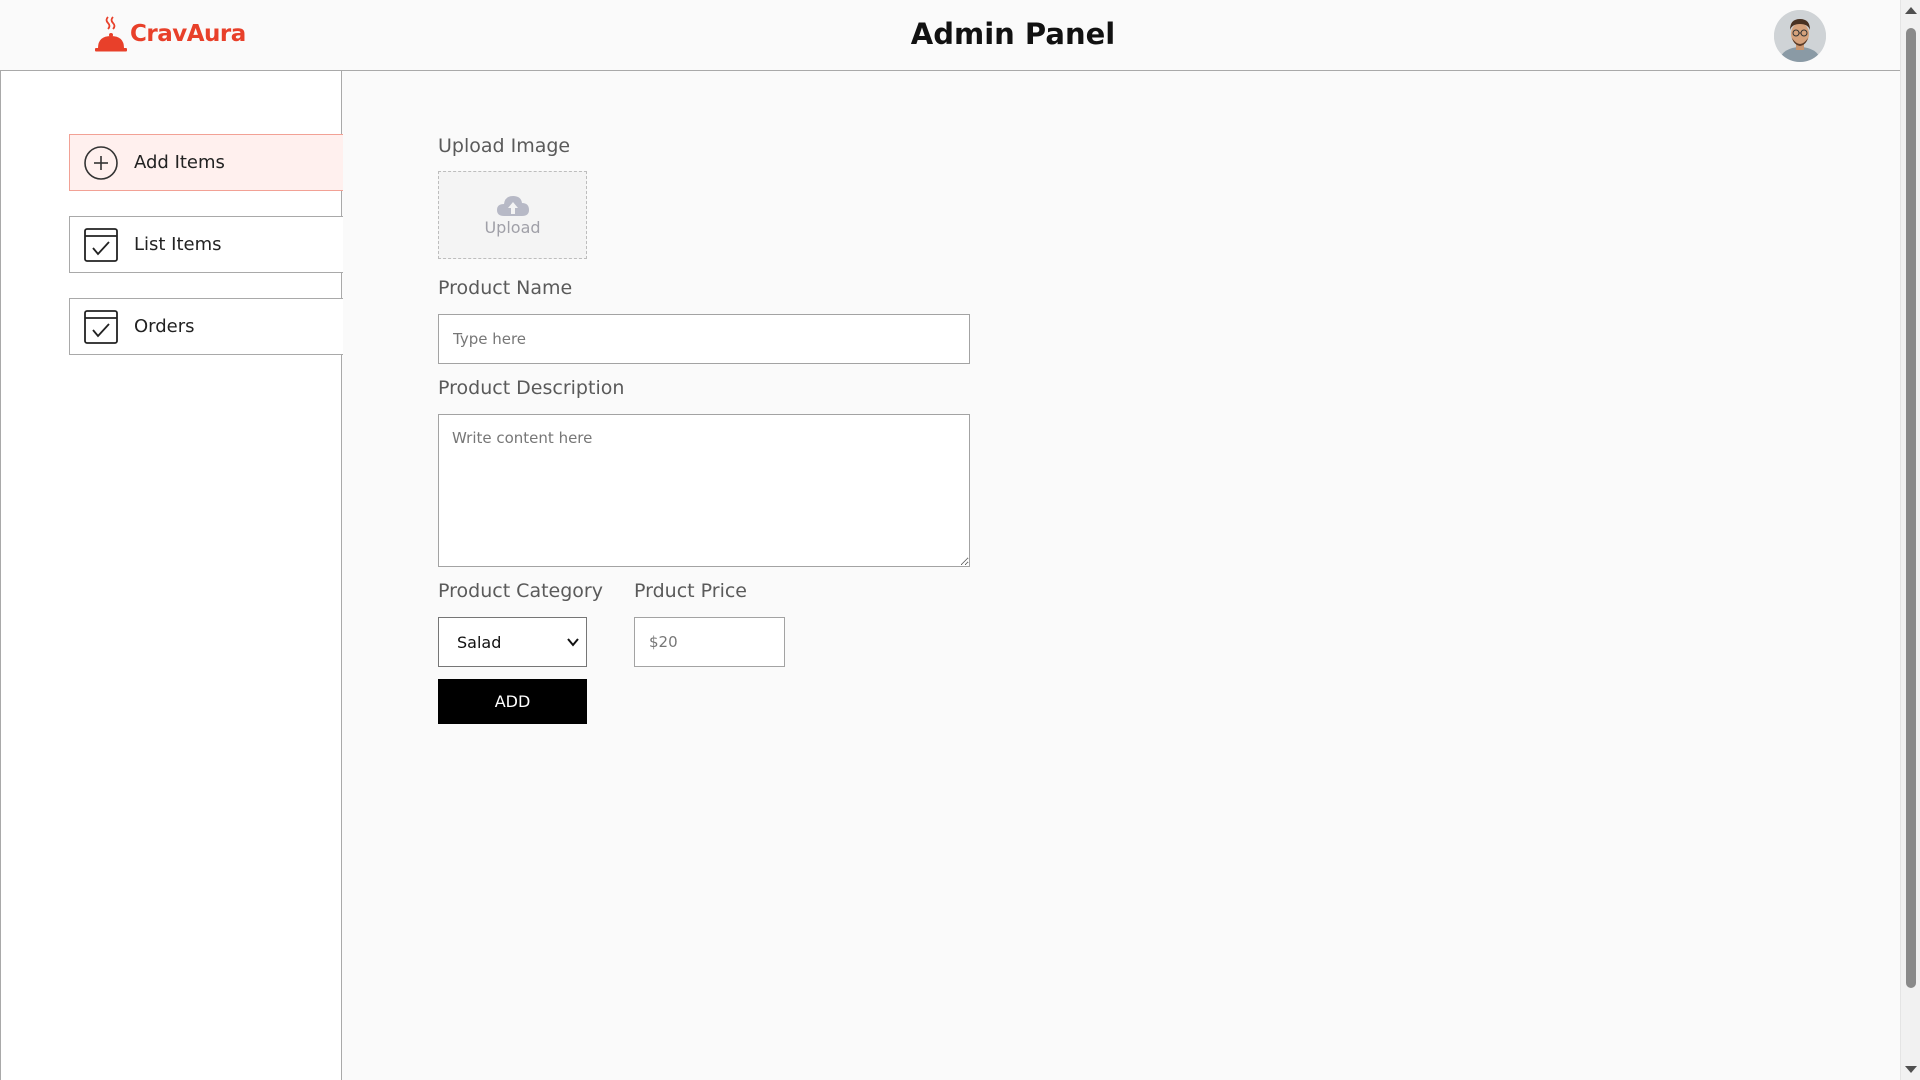 This screenshot has height=1080, width=1920. Describe the element at coordinates (504, 146) in the screenshot. I see `upload-image-label: Upload Image` at that location.